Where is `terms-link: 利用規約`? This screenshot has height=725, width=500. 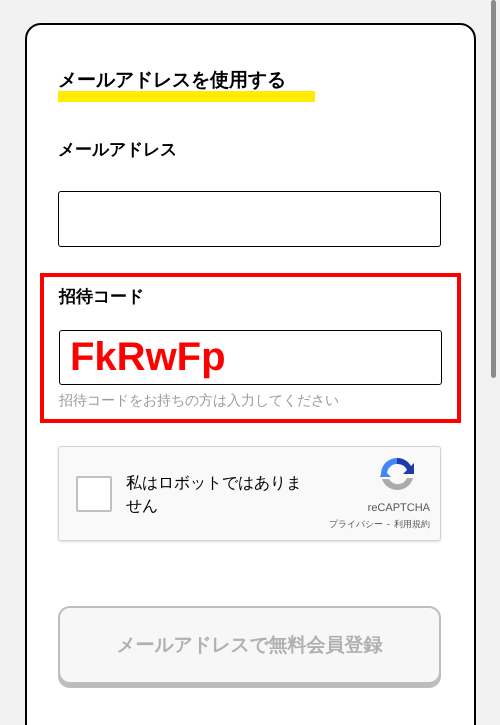 terms-link: 利用規約 is located at coordinates (412, 525).